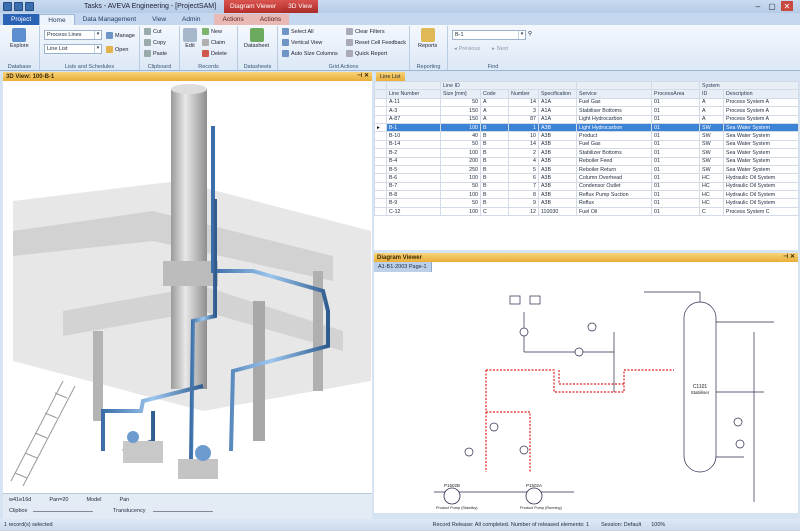 This screenshot has height=531, width=800. Describe the element at coordinates (460, 169) in the screenshot. I see `table-cell: 250` at that location.